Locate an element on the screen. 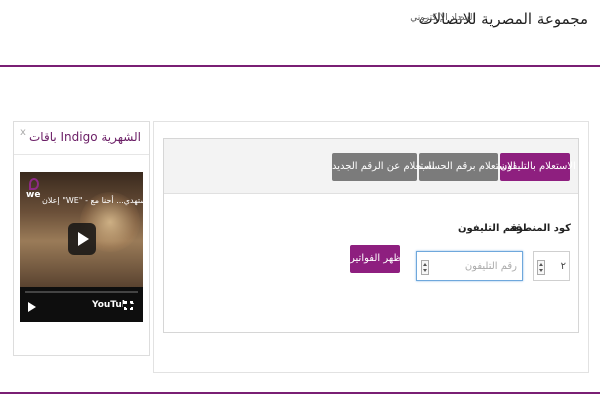 Image resolution: width=600 pixels, height=407 pixels. we-logo-icon is located at coordinates (34, 184).